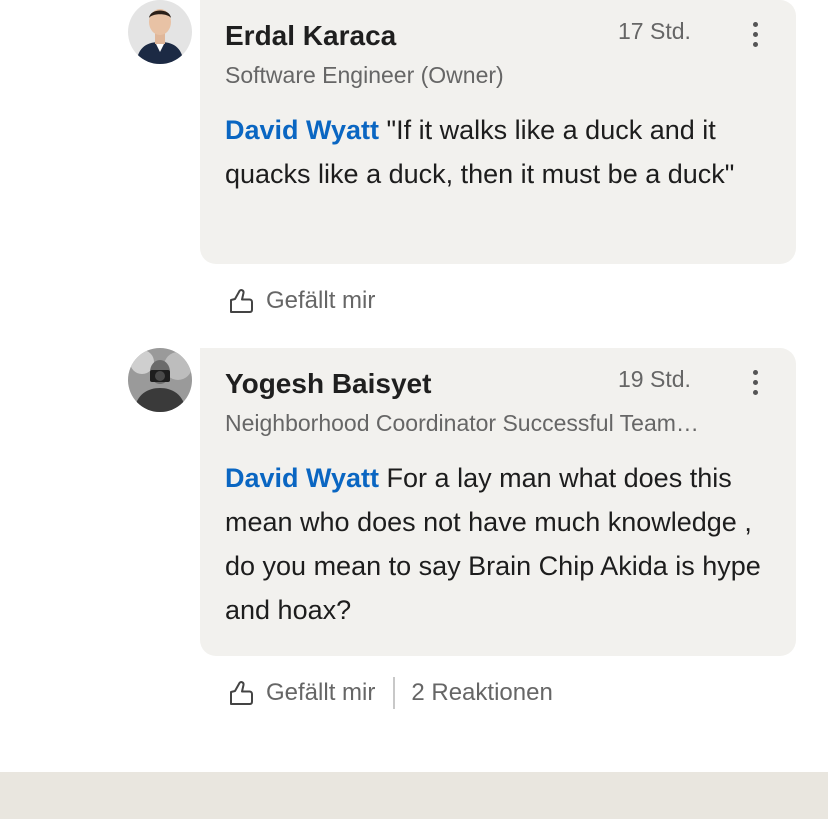 This screenshot has height=819, width=828. What do you see at coordinates (654, 379) in the screenshot?
I see `comment-timestamp: 19 Std.` at bounding box center [654, 379].